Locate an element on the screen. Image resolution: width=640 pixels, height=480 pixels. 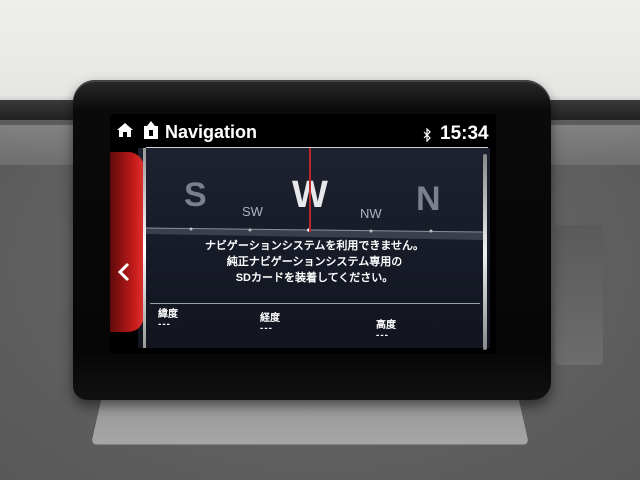
dashboard-panel is located at coordinates (579, 295).